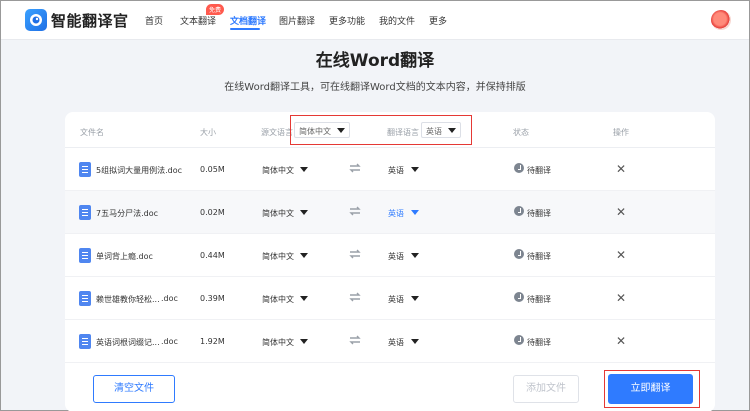 This screenshot has width=750, height=411. Describe the element at coordinates (621, 132) in the screenshot. I see `col-action: 操作` at that location.